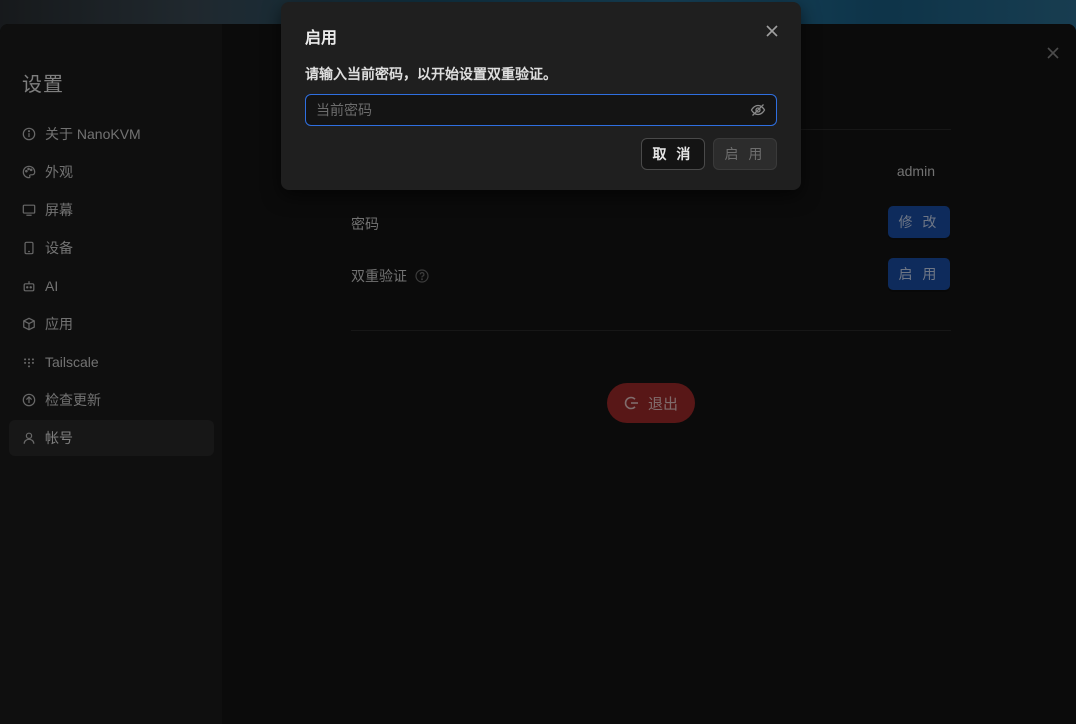  What do you see at coordinates (772, 31) in the screenshot?
I see `close-icon` at bounding box center [772, 31].